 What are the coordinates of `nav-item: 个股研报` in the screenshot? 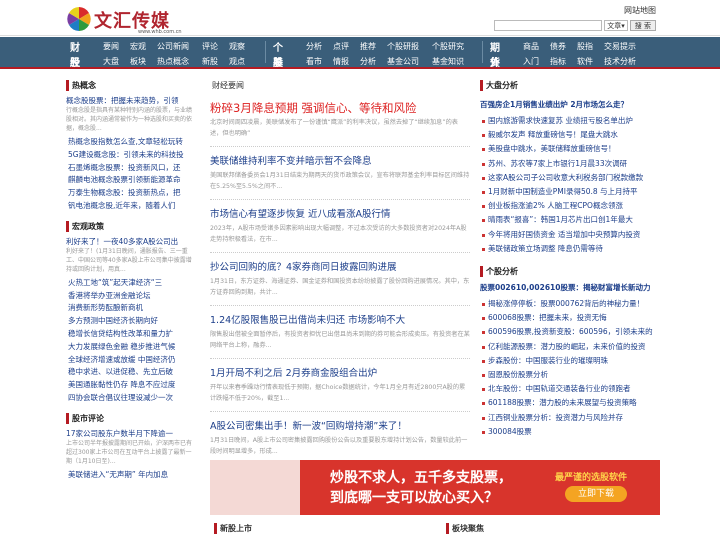 It's located at (409, 46).